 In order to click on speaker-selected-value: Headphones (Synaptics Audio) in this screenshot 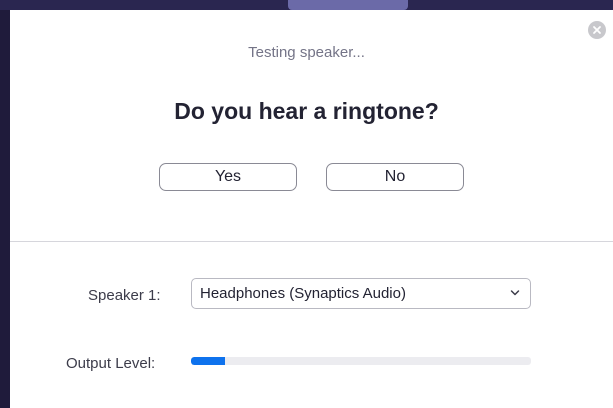, I will do `click(303, 293)`.